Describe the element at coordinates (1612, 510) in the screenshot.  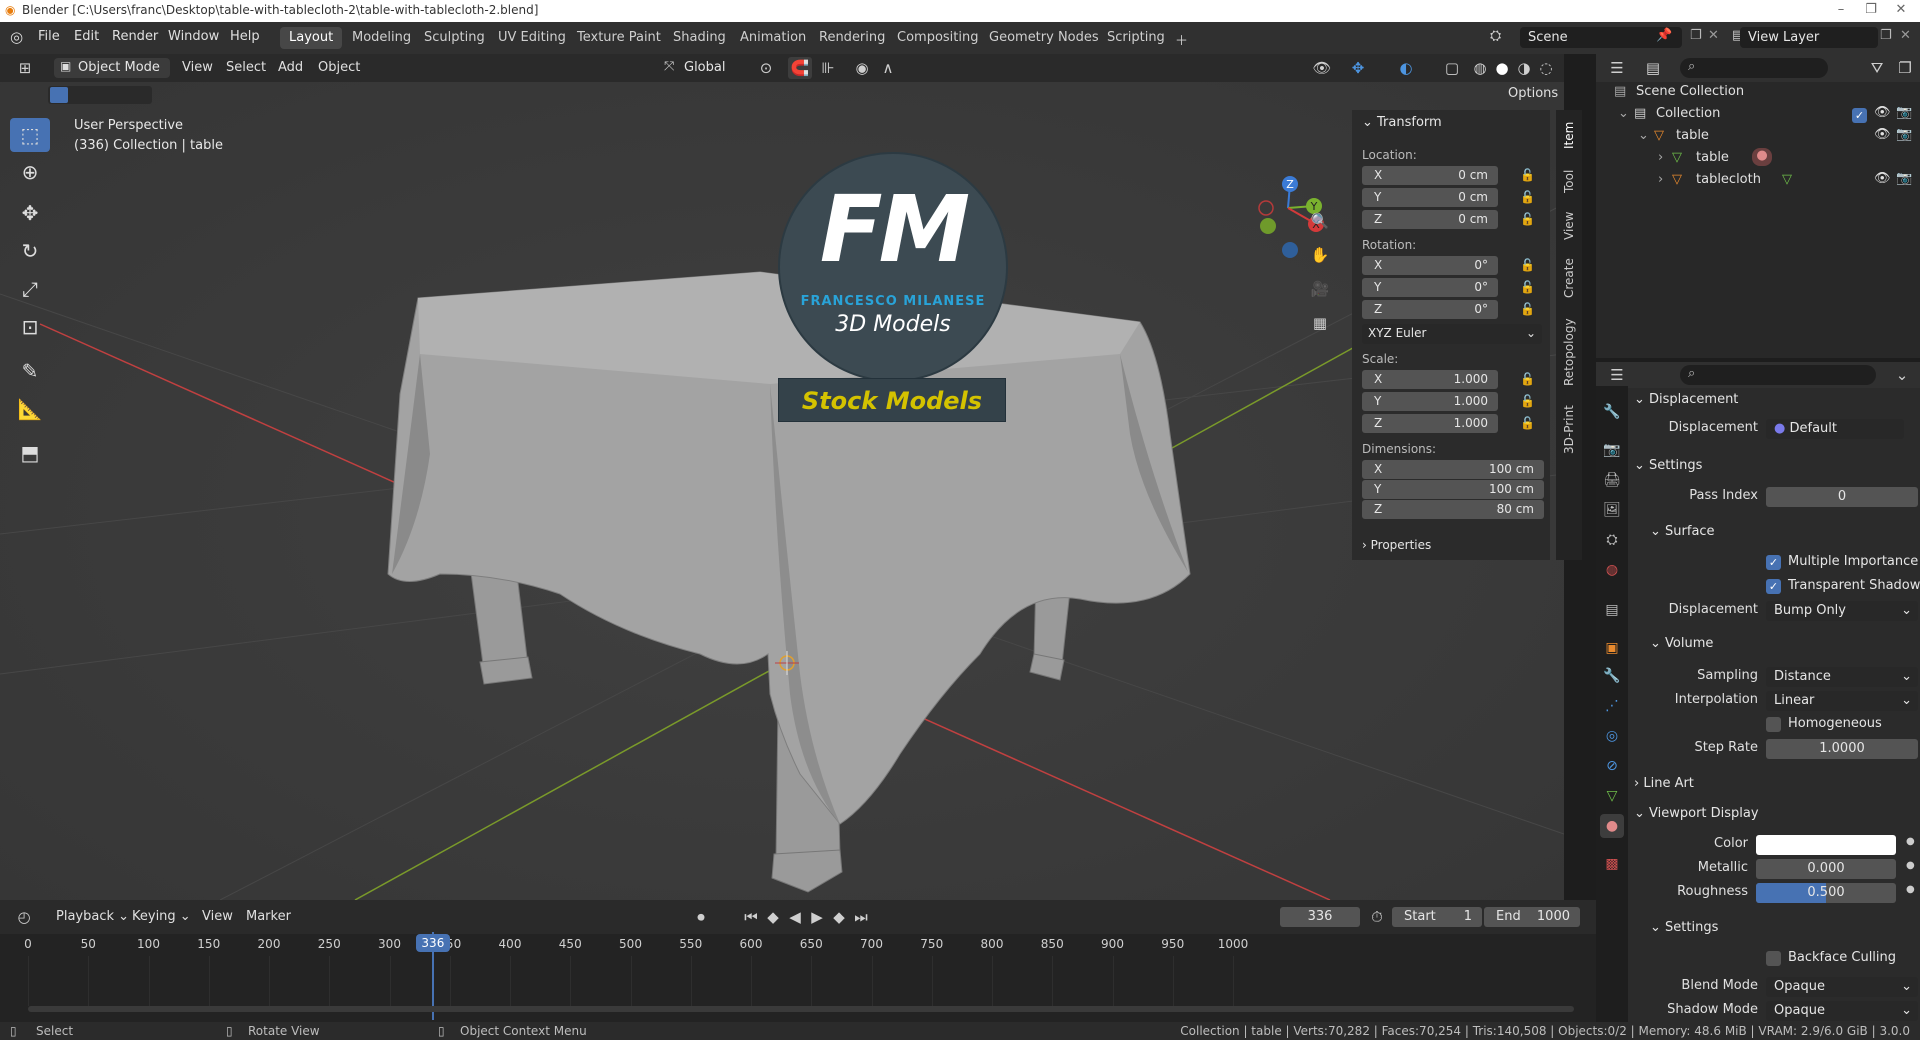
I see `view-layer-tab-icon: 🖼` at that location.